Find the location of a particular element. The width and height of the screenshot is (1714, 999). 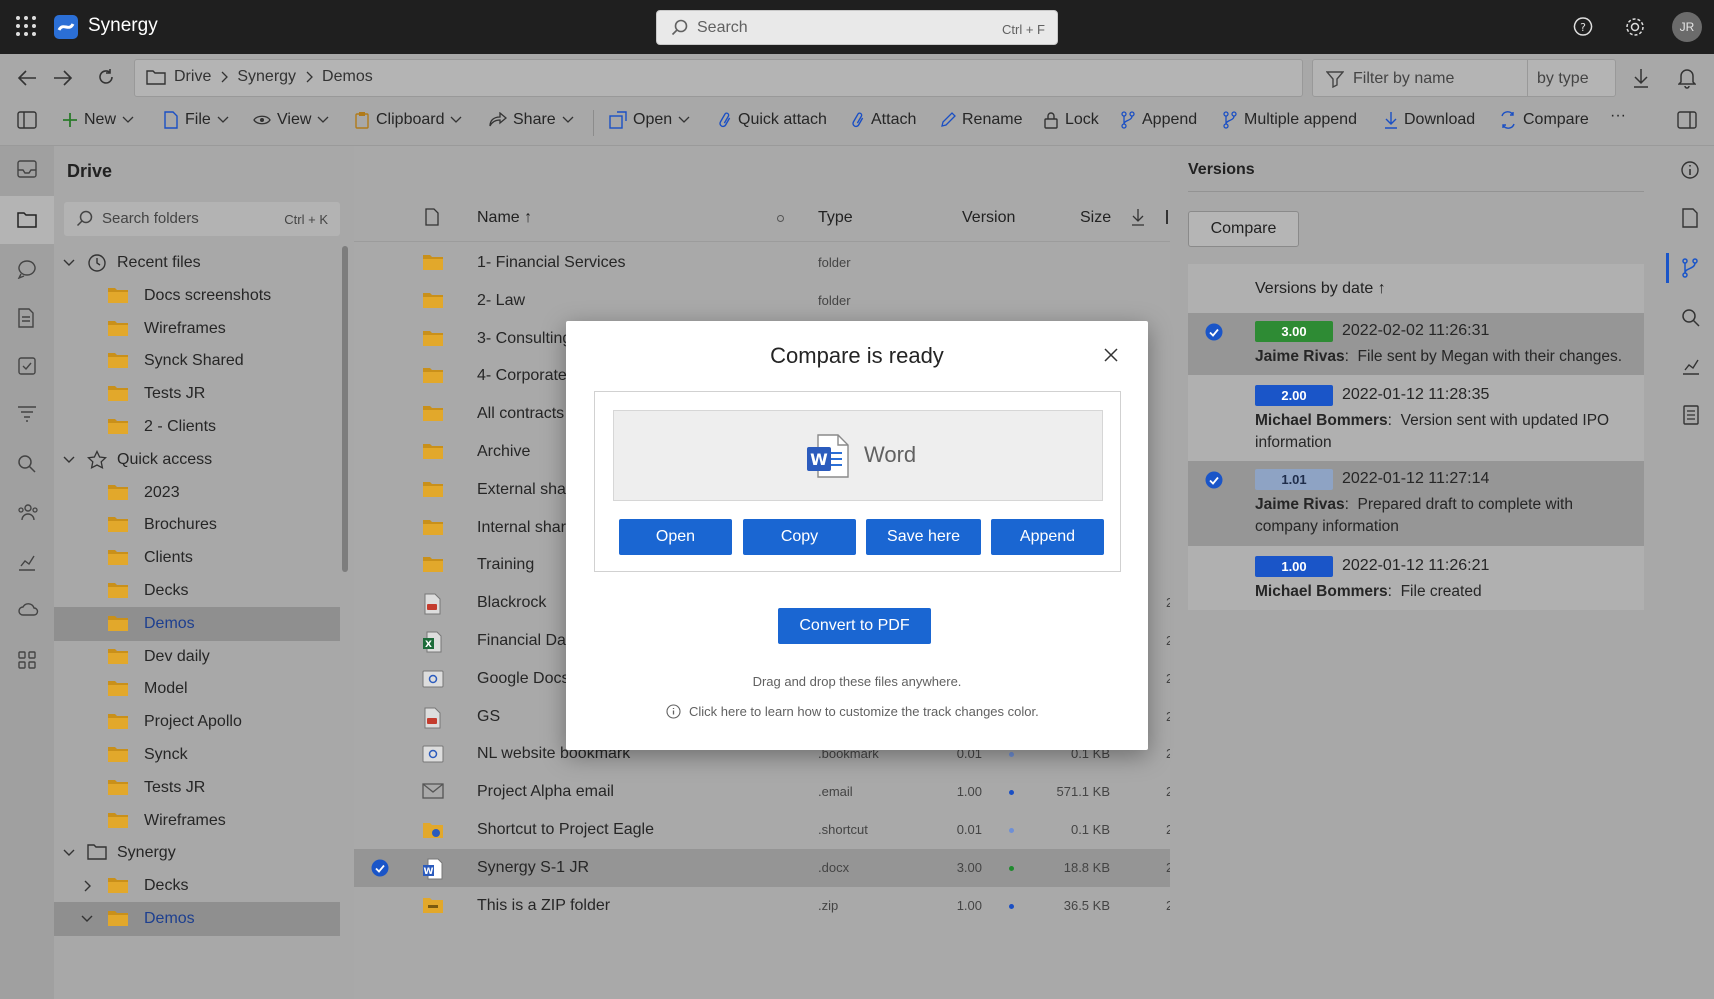

open-menu-button: Open is located at coordinates (649, 120).